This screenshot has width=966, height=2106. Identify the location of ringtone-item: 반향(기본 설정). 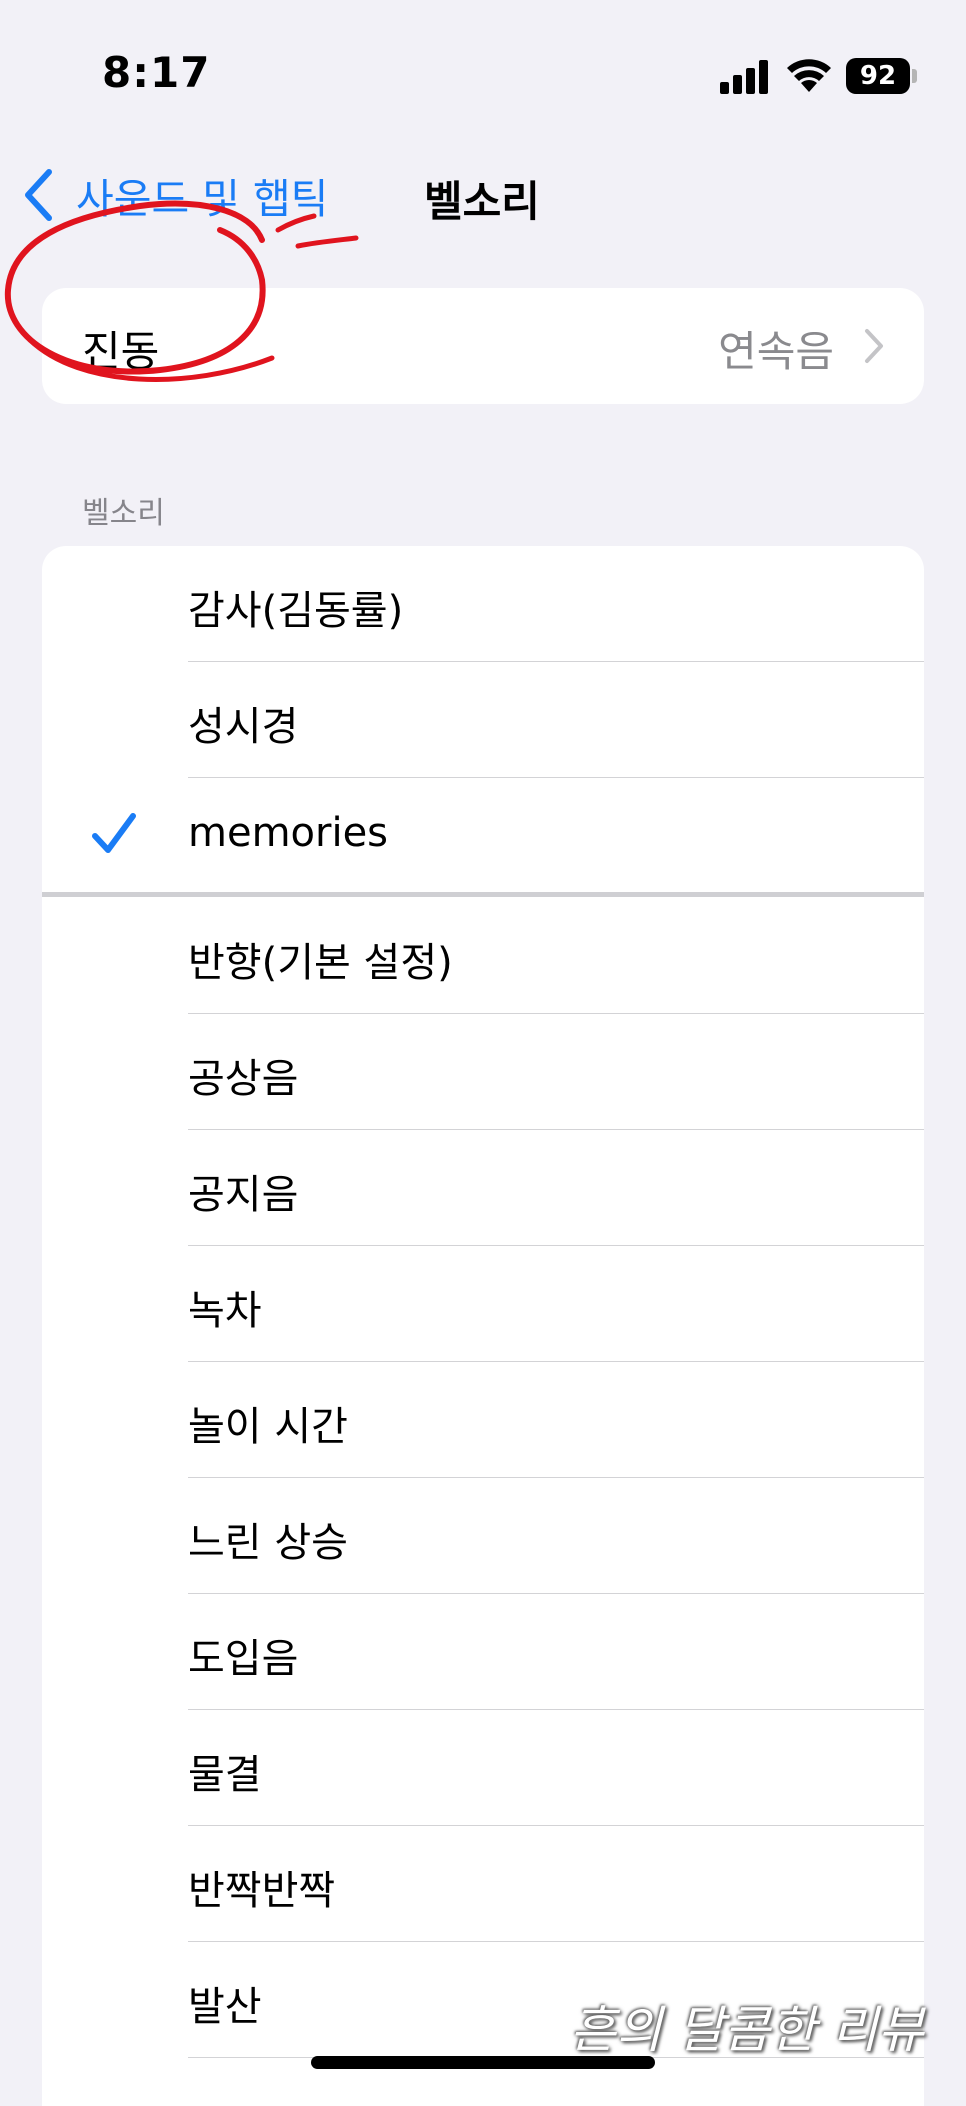
(483, 956).